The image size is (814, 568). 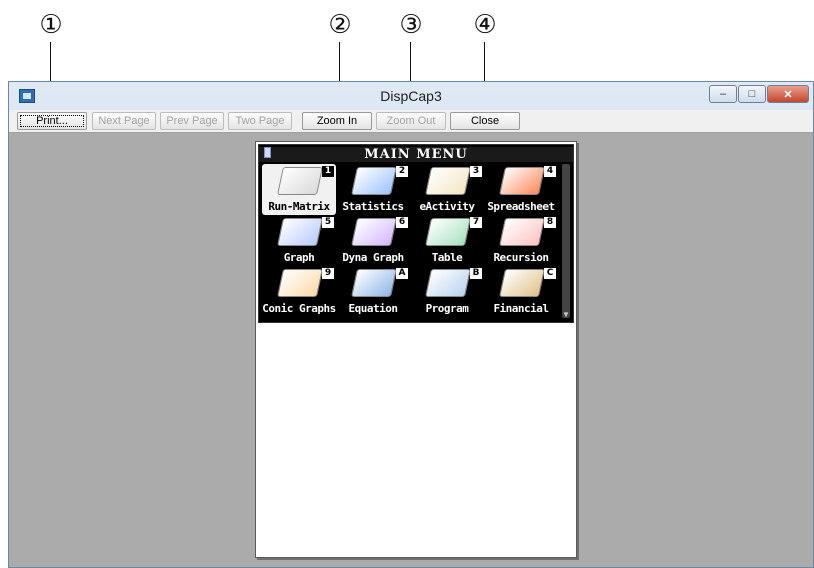 What do you see at coordinates (337, 121) in the screenshot?
I see `zoom-in-button: Zoom In` at bounding box center [337, 121].